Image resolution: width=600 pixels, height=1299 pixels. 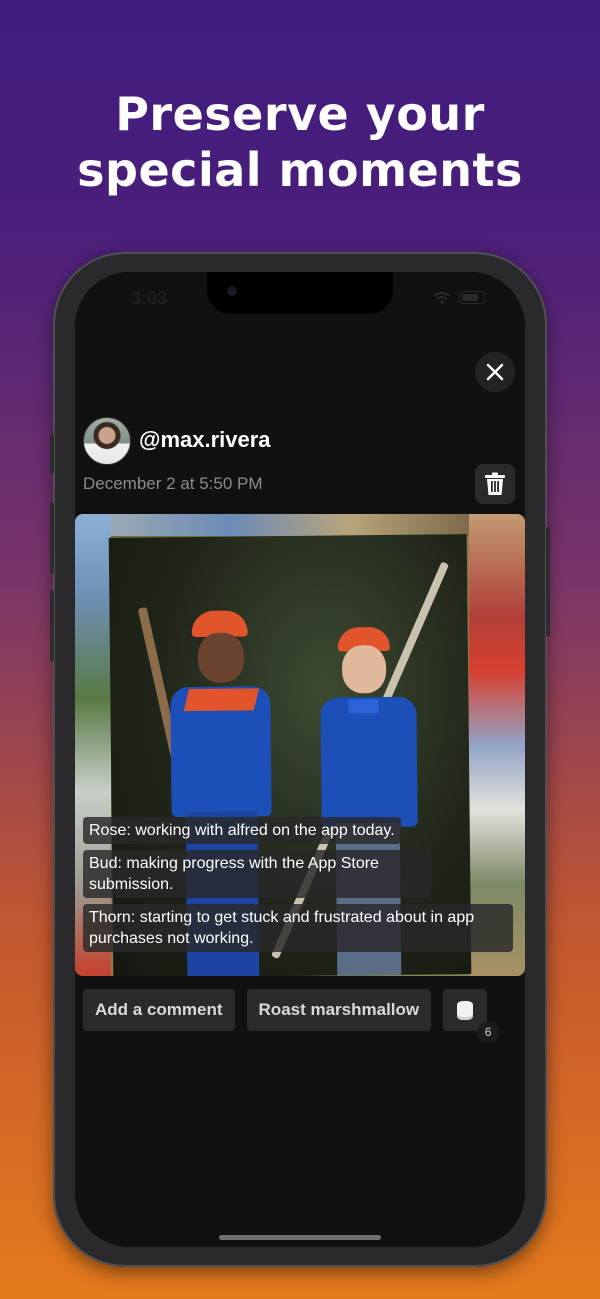 I want to click on username: @max.rivera, so click(x=205, y=440).